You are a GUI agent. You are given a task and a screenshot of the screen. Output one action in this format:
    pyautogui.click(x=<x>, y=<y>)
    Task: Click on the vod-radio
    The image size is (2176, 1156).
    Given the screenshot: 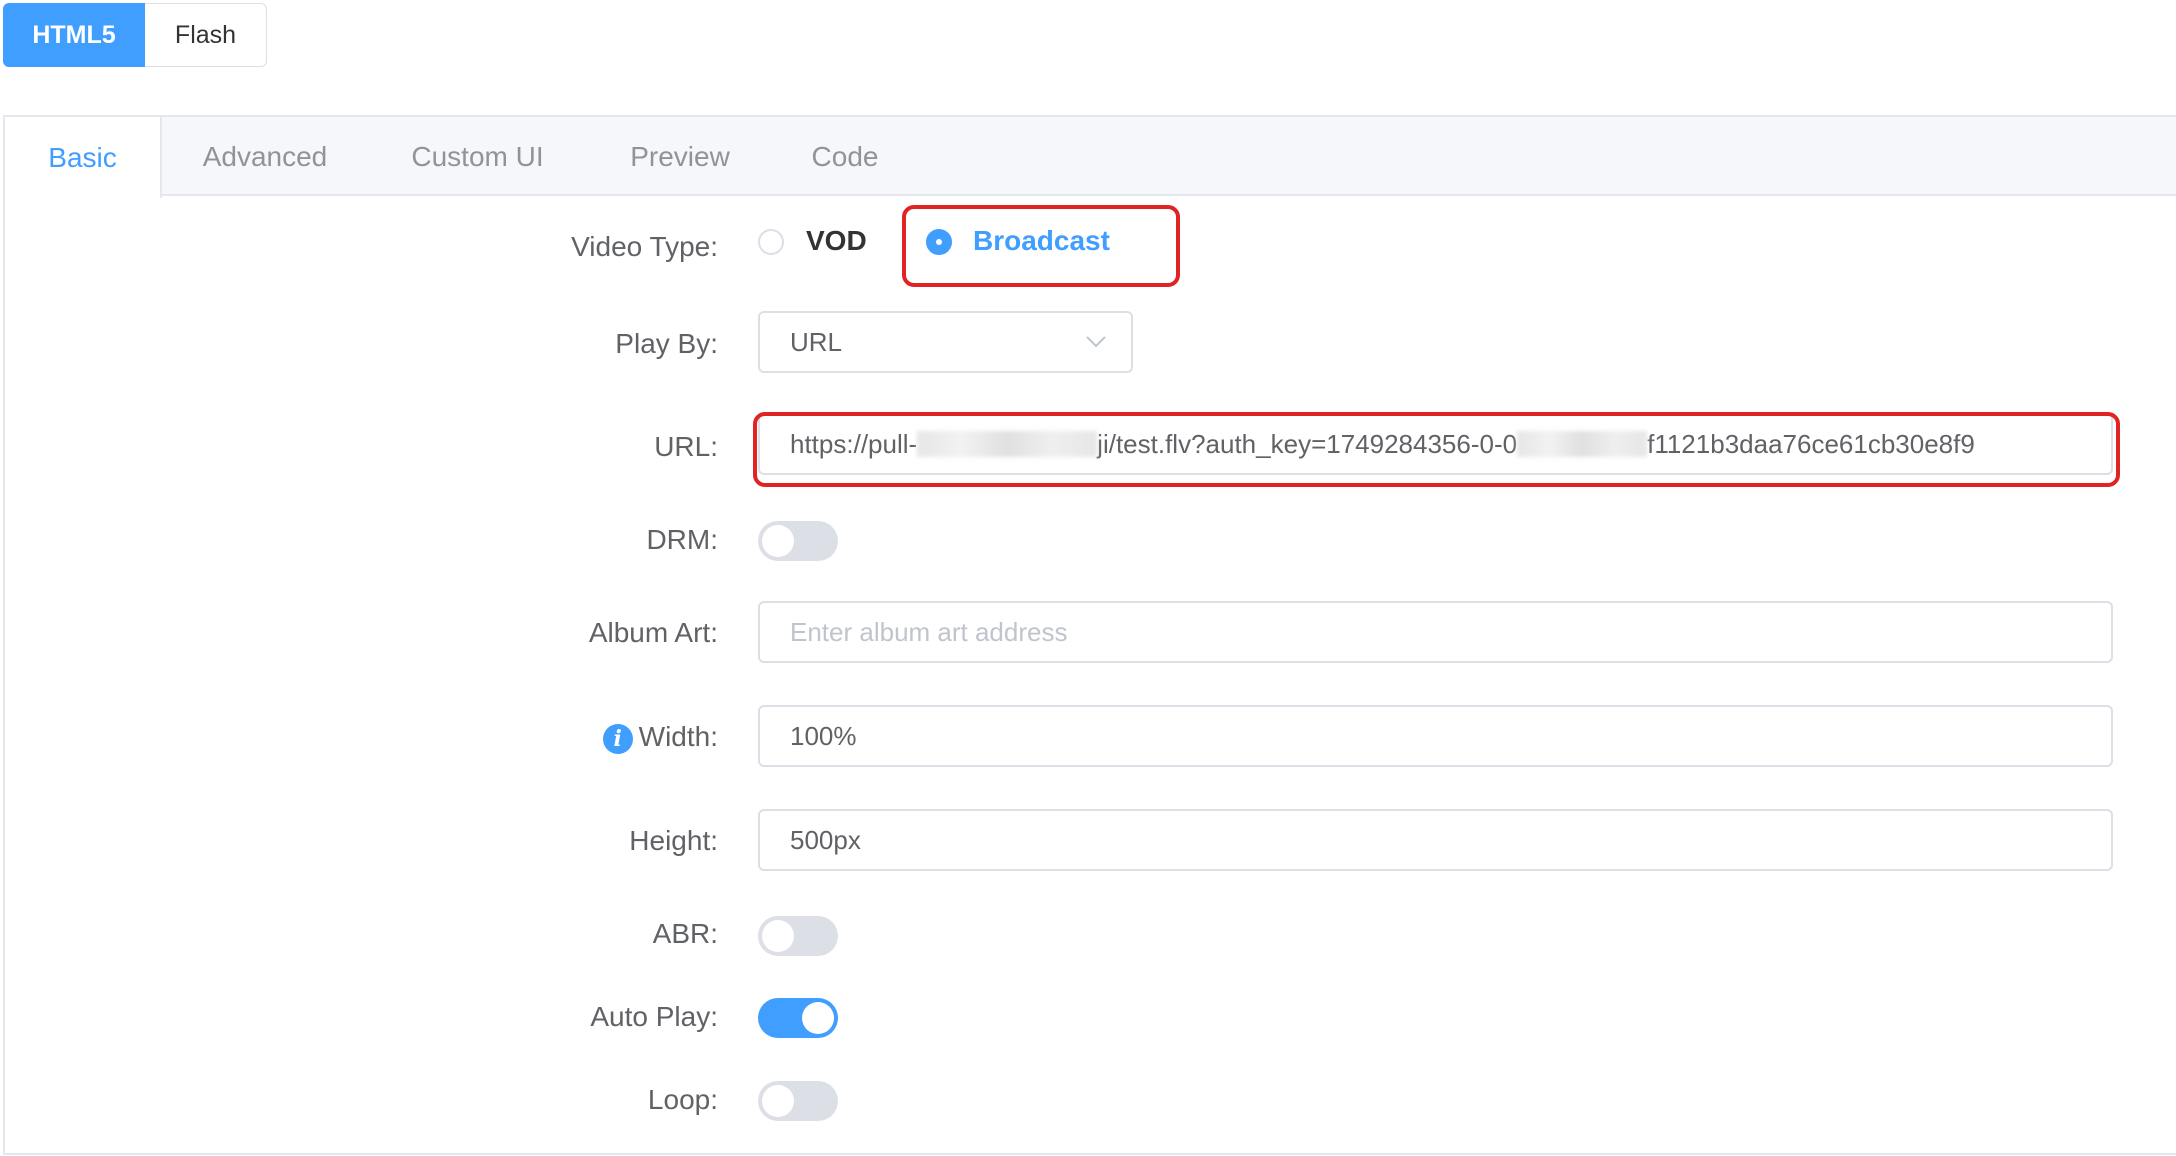 What is the action you would take?
    pyautogui.click(x=771, y=242)
    